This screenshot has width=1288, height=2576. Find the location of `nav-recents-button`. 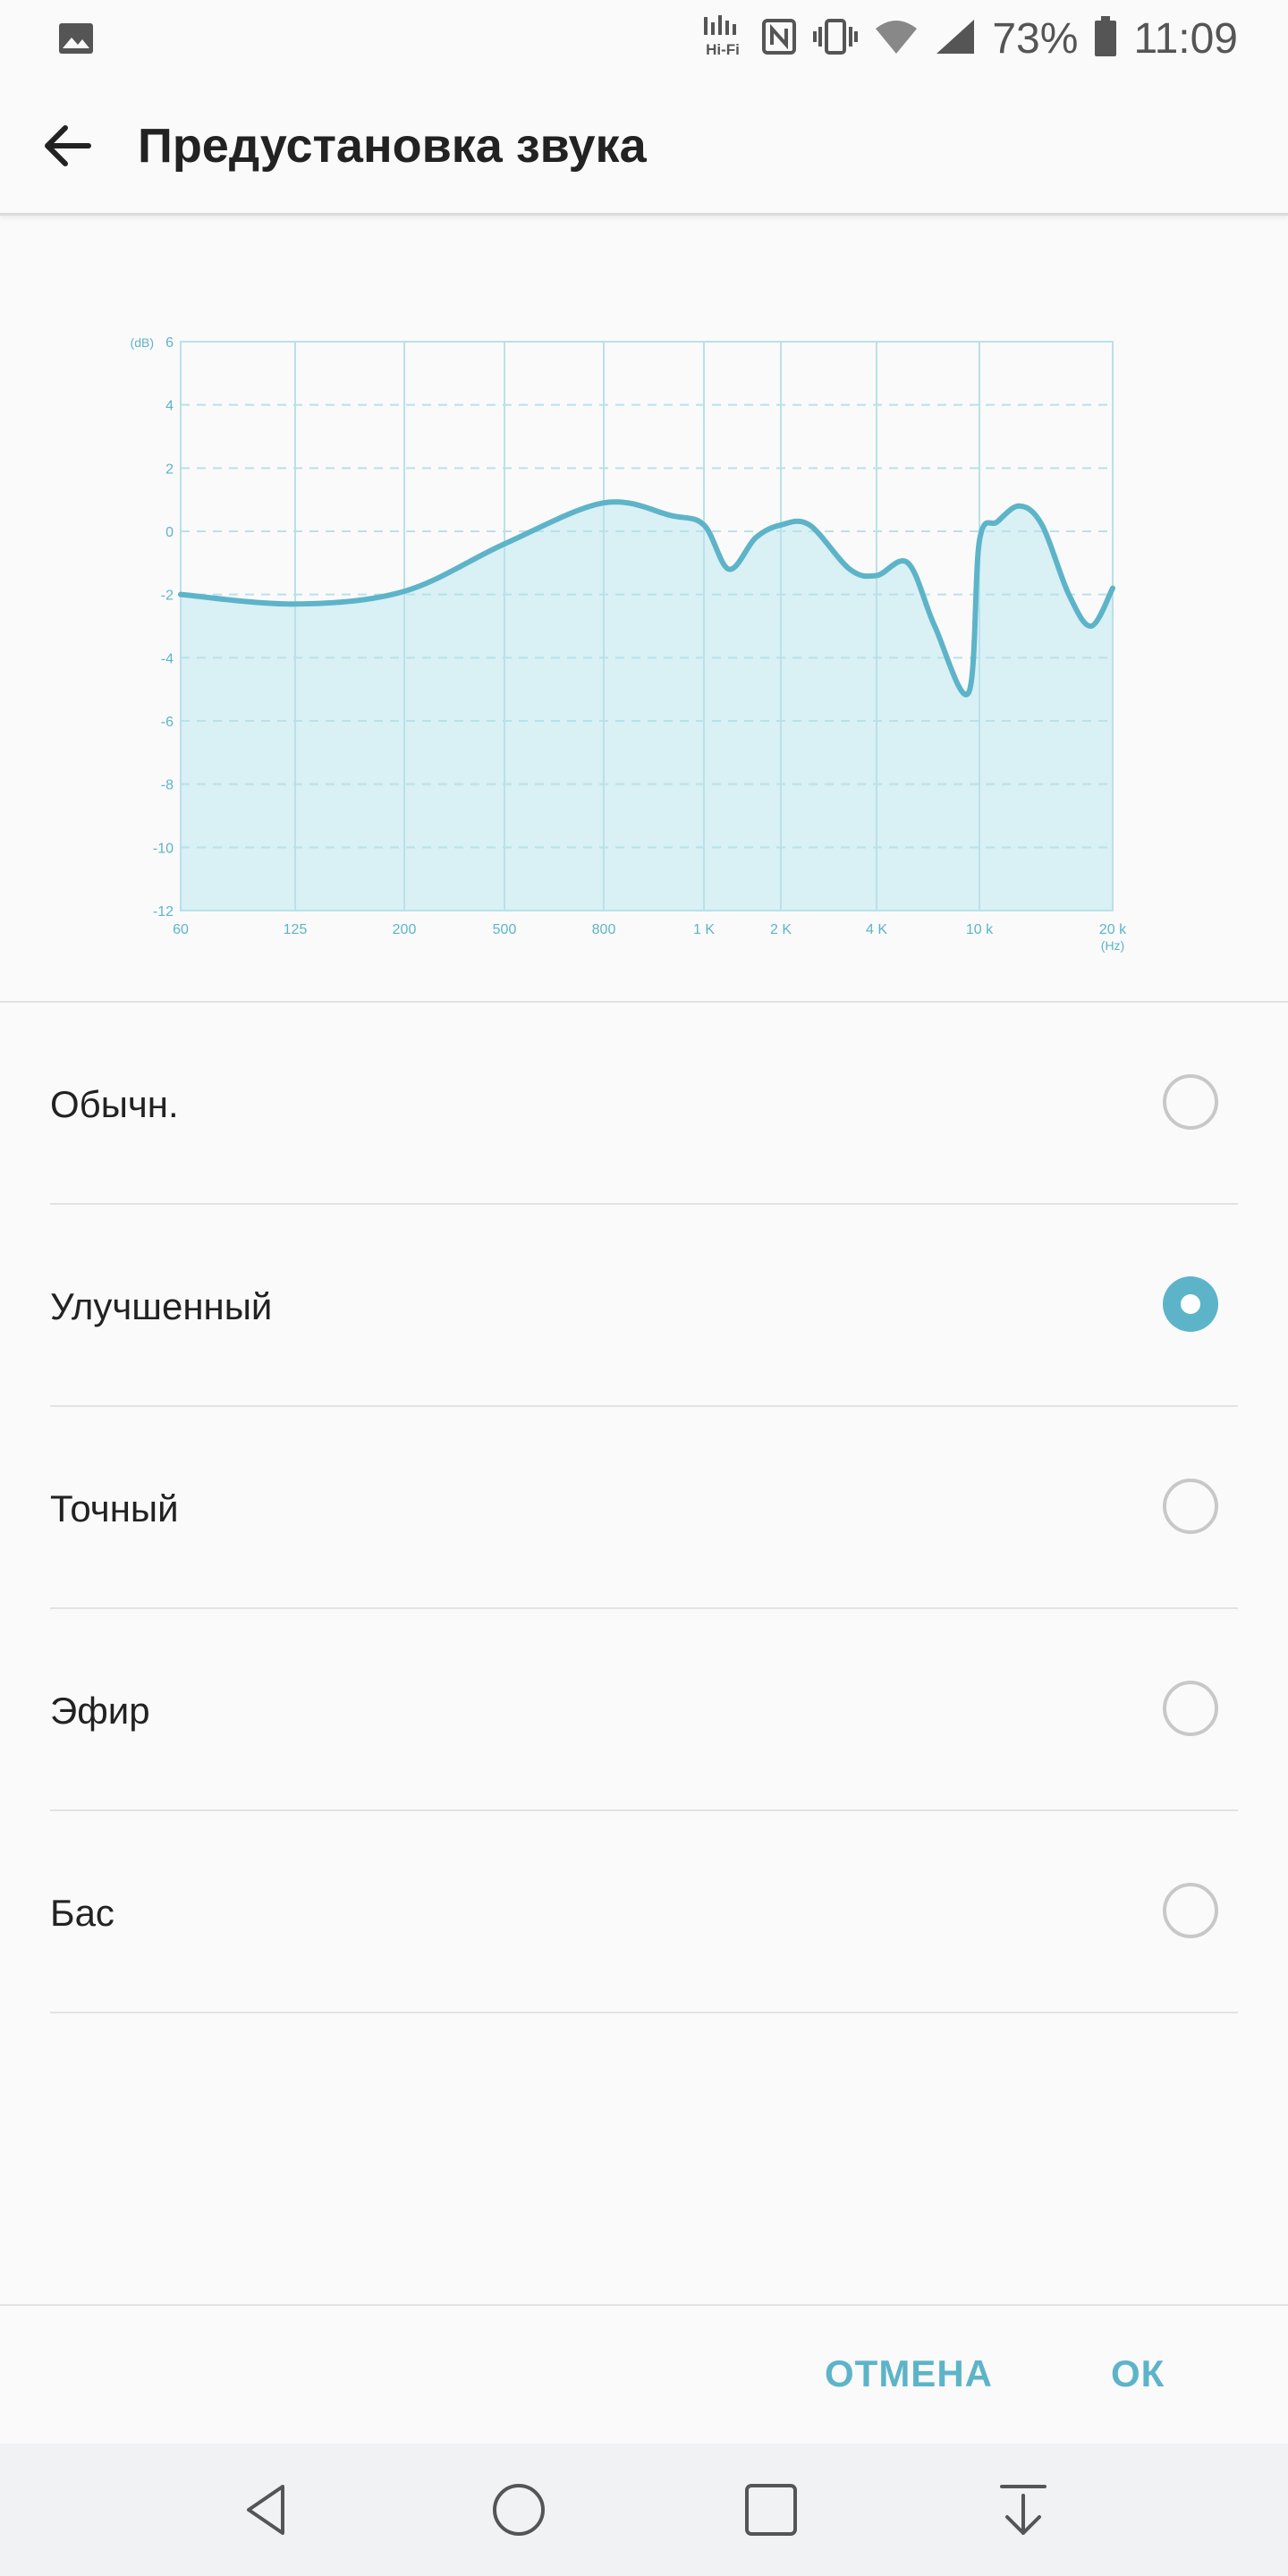

nav-recents-button is located at coordinates (771, 2510).